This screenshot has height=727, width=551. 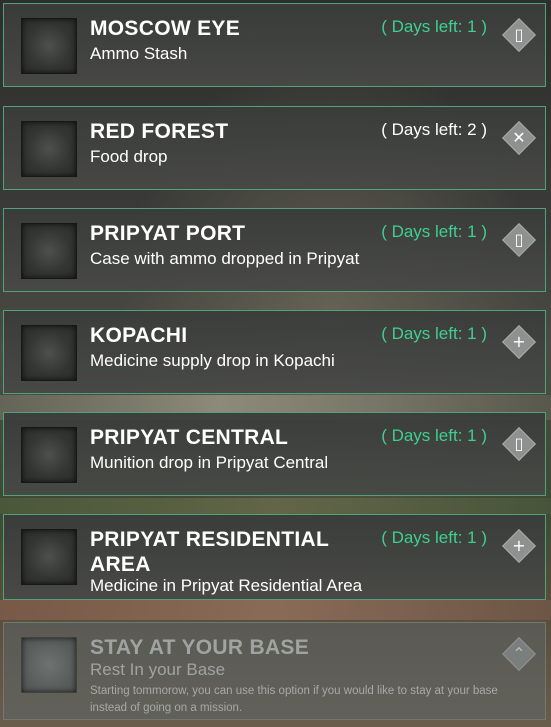 I want to click on mission-card: RED FOREST Food drop ( Days left: 2 ) ✕, so click(x=274, y=148).